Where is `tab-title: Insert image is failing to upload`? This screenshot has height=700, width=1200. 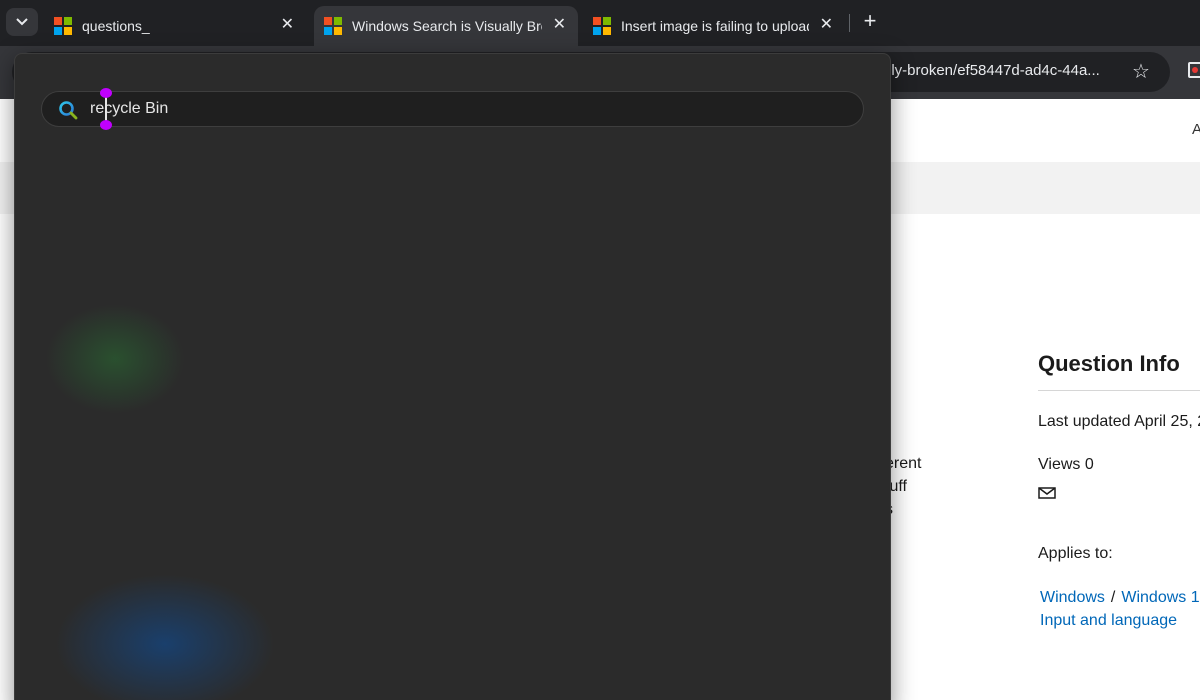 tab-title: Insert image is failing to upload is located at coordinates (715, 26).